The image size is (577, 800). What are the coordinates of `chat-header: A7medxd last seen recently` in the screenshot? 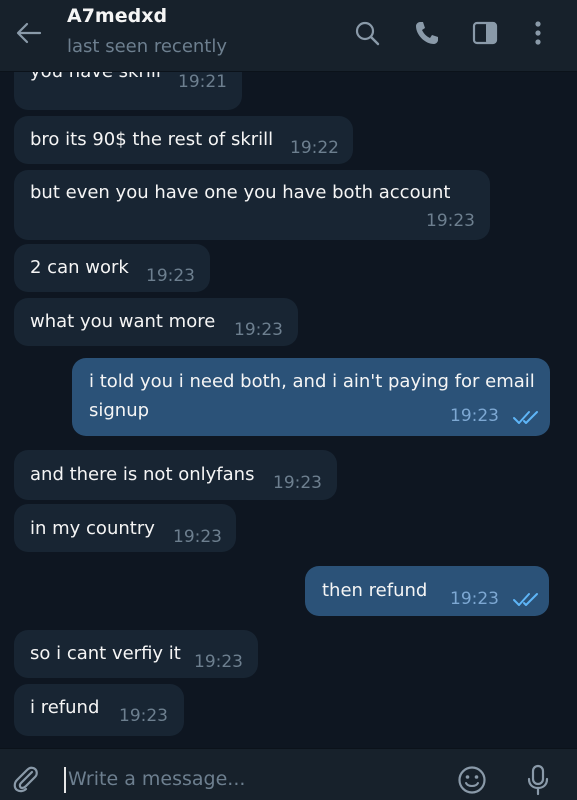 It's located at (288, 36).